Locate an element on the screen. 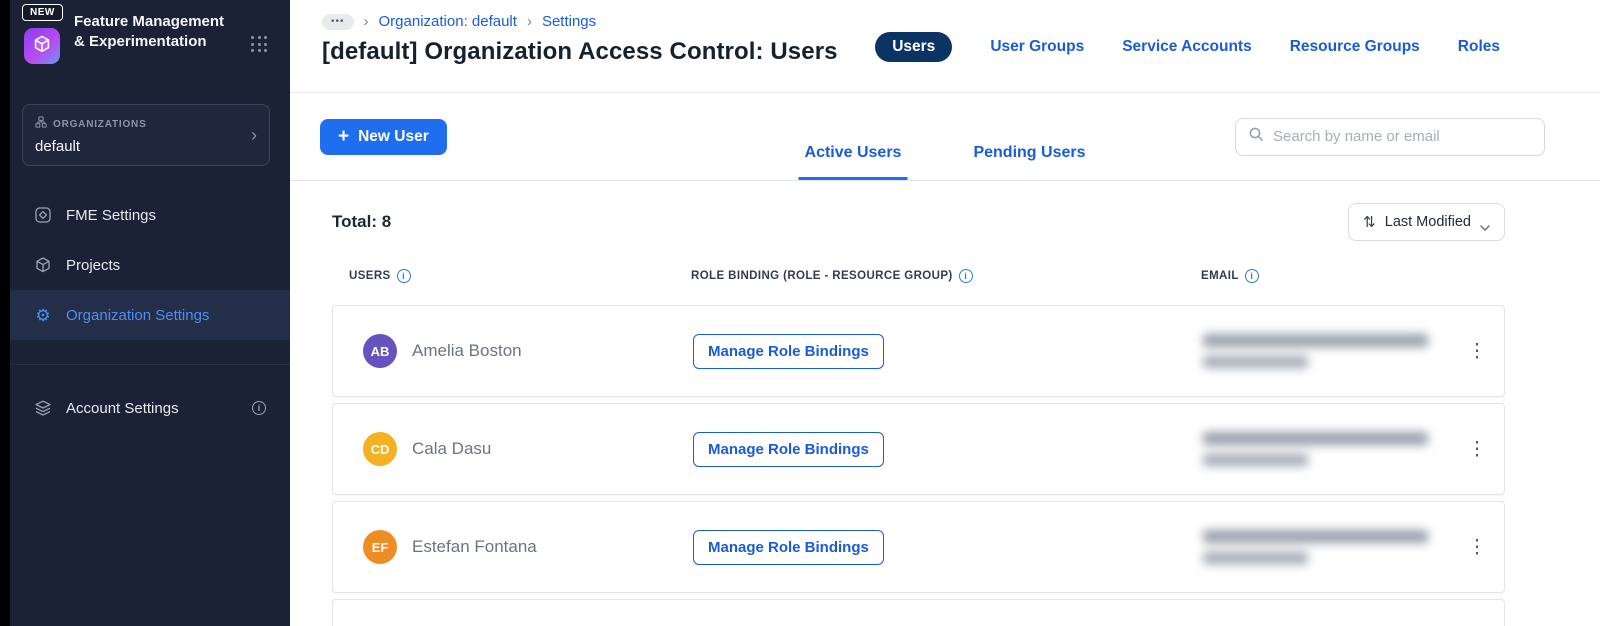  tab-roles: Roles is located at coordinates (1479, 44).